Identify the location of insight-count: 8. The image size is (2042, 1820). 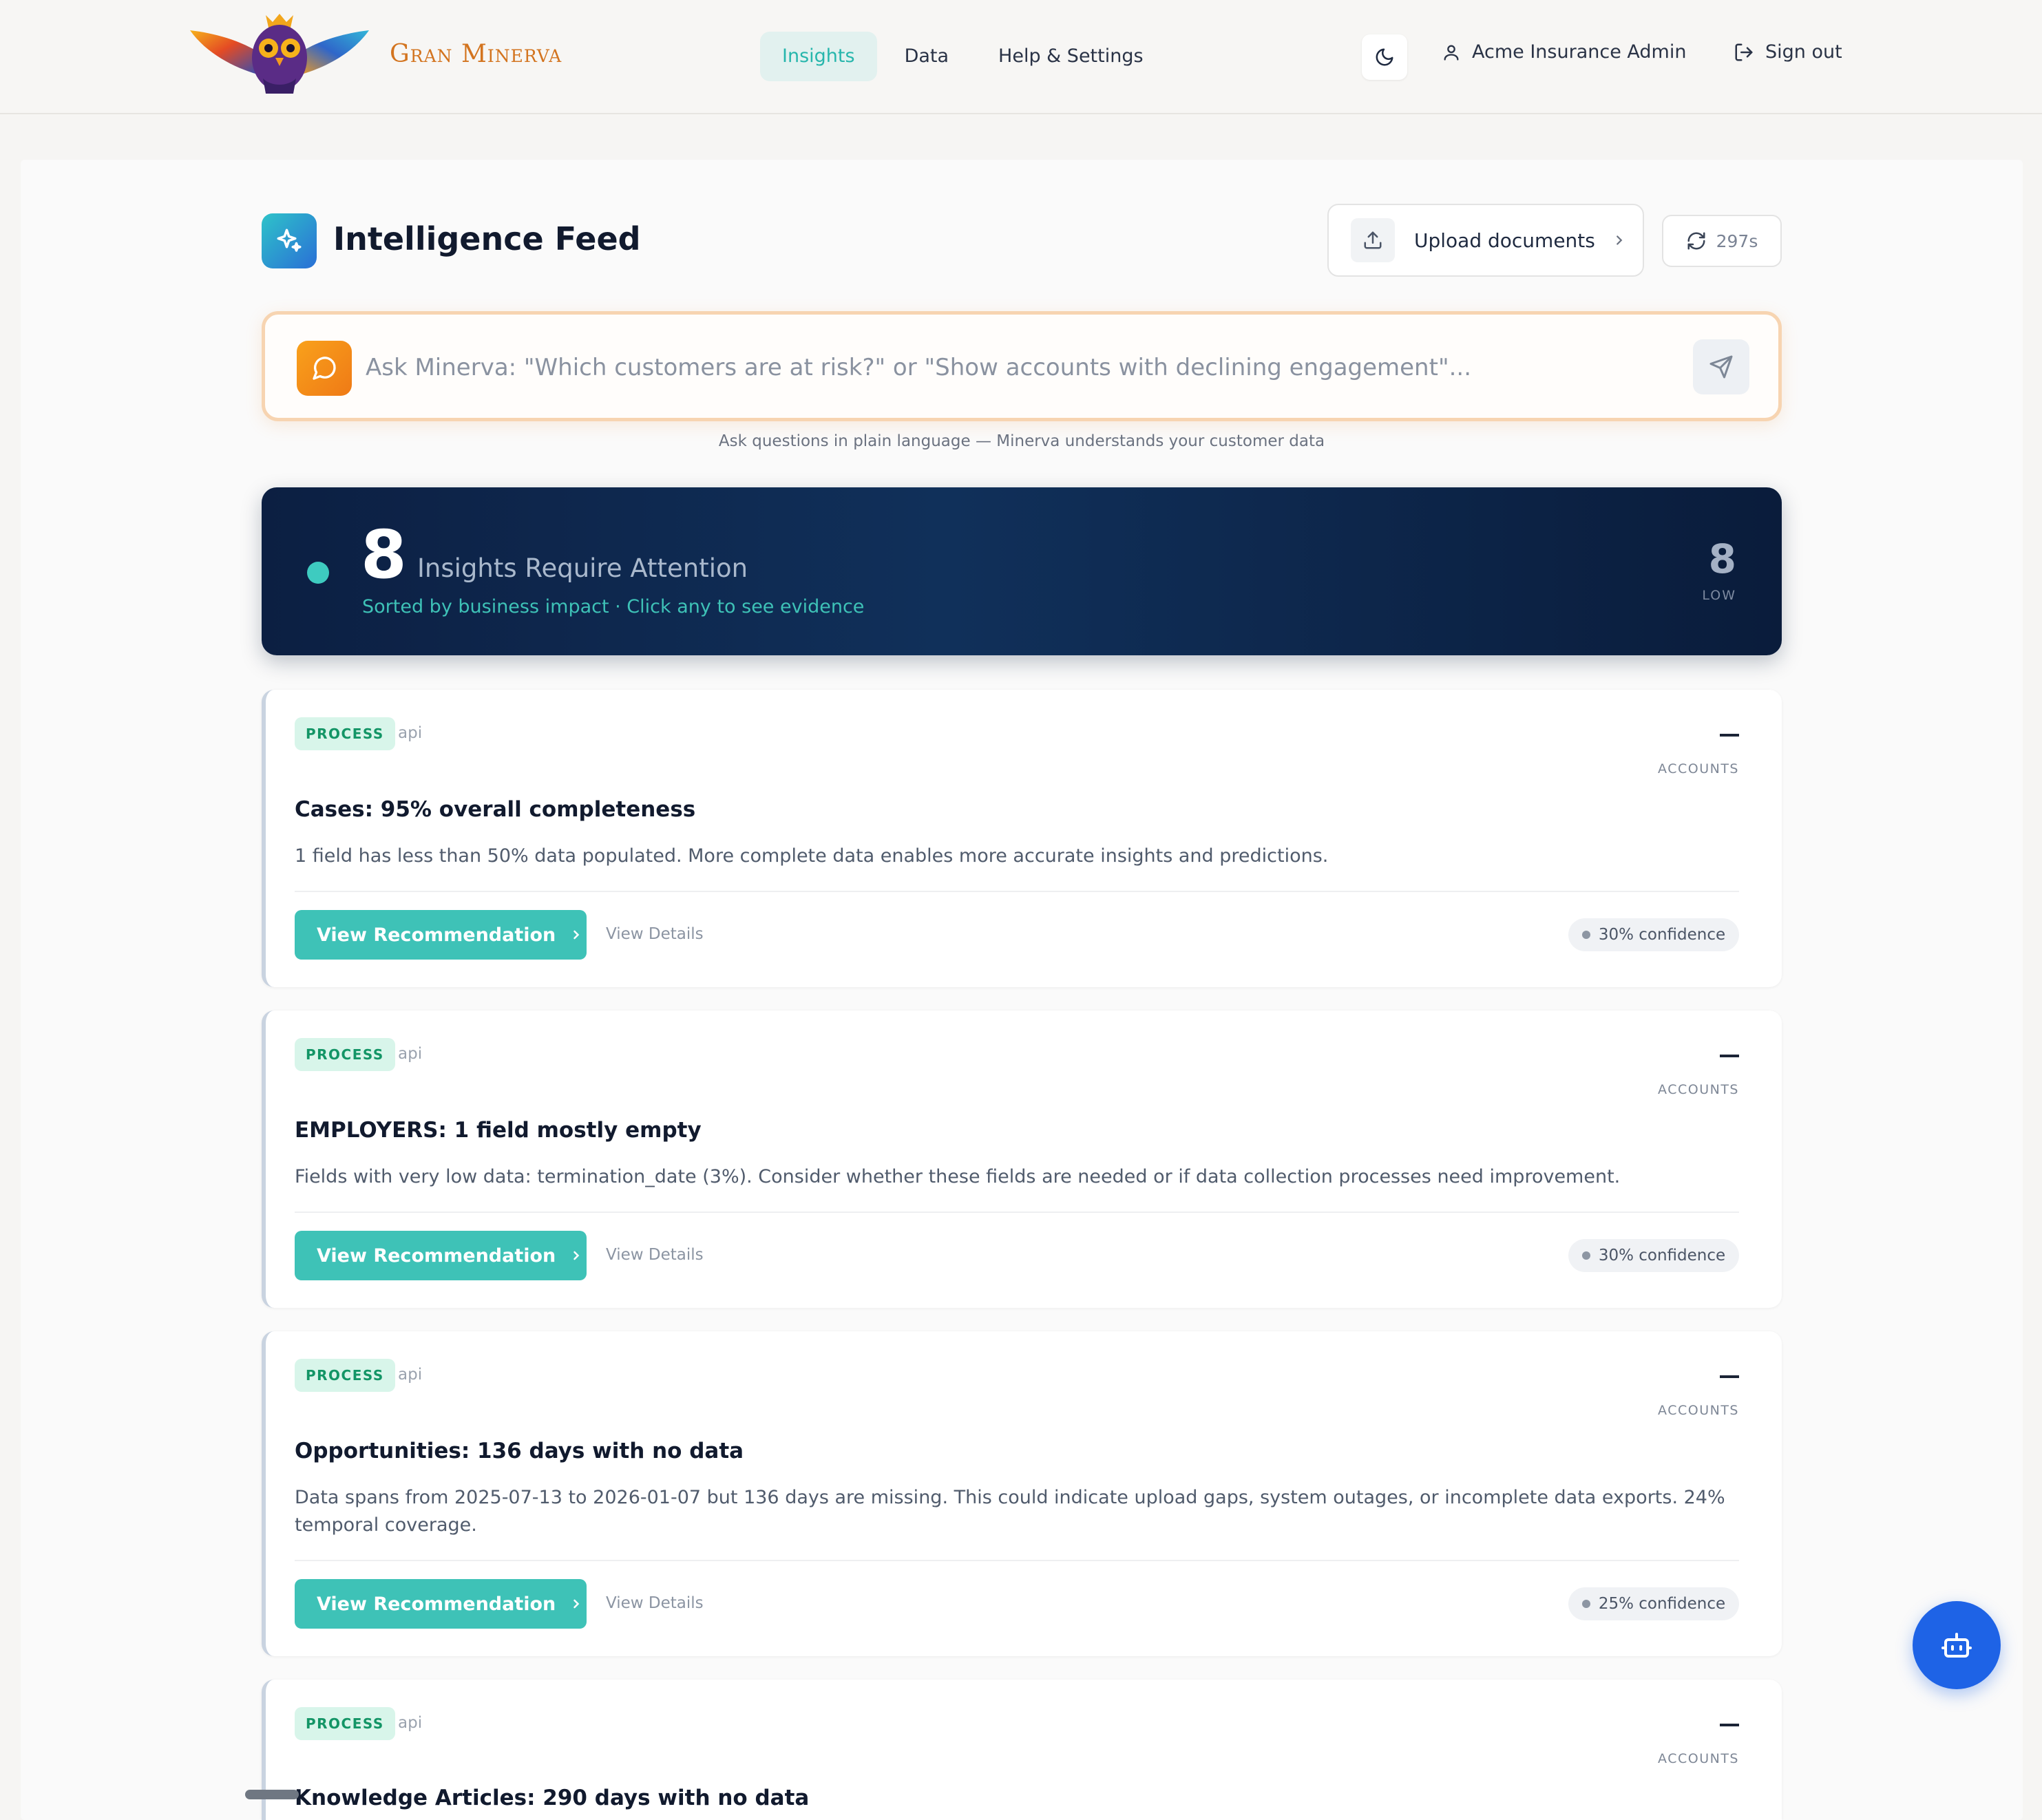
(384, 554).